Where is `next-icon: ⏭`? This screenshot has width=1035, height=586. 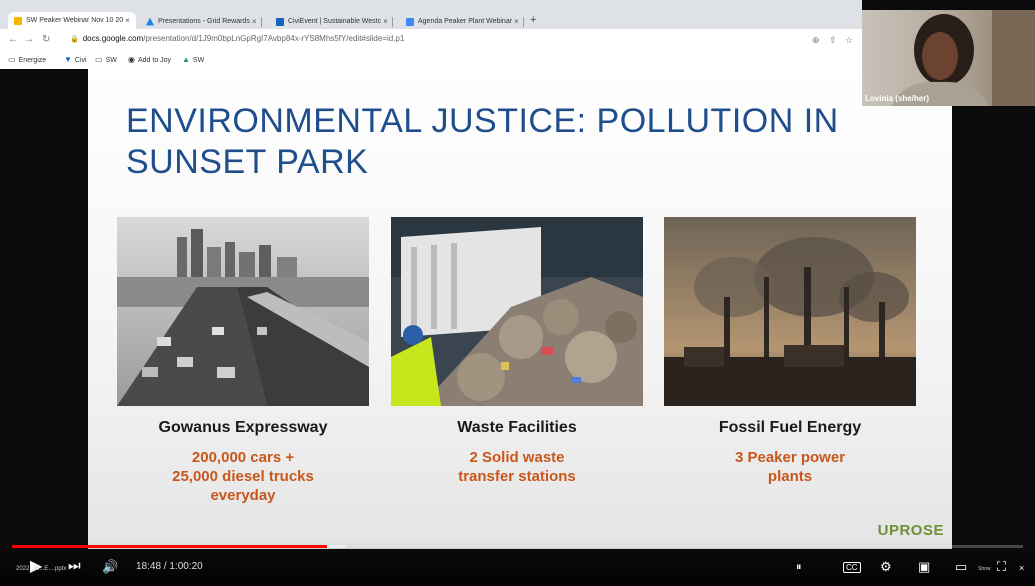
next-icon: ⏭ is located at coordinates (74, 565).